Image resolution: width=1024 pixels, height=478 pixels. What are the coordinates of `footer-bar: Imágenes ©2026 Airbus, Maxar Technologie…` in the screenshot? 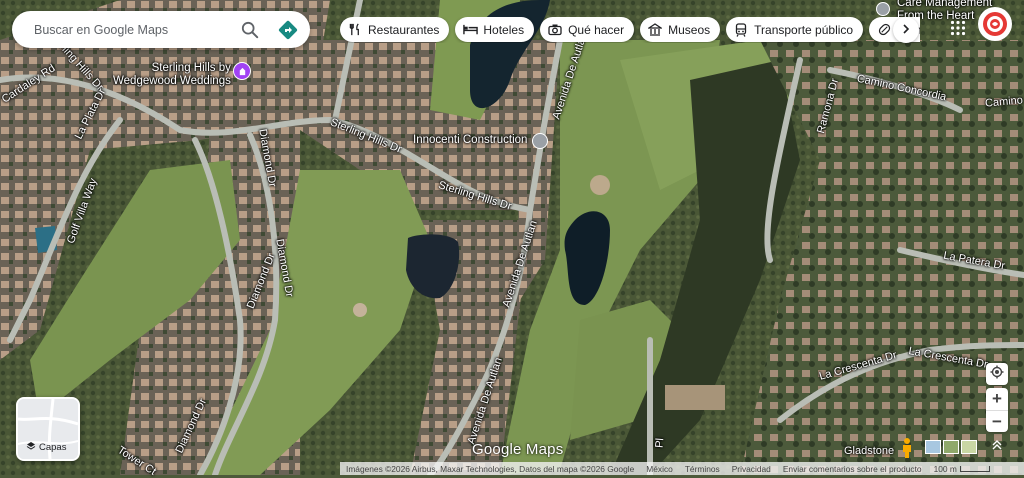 It's located at (682, 468).